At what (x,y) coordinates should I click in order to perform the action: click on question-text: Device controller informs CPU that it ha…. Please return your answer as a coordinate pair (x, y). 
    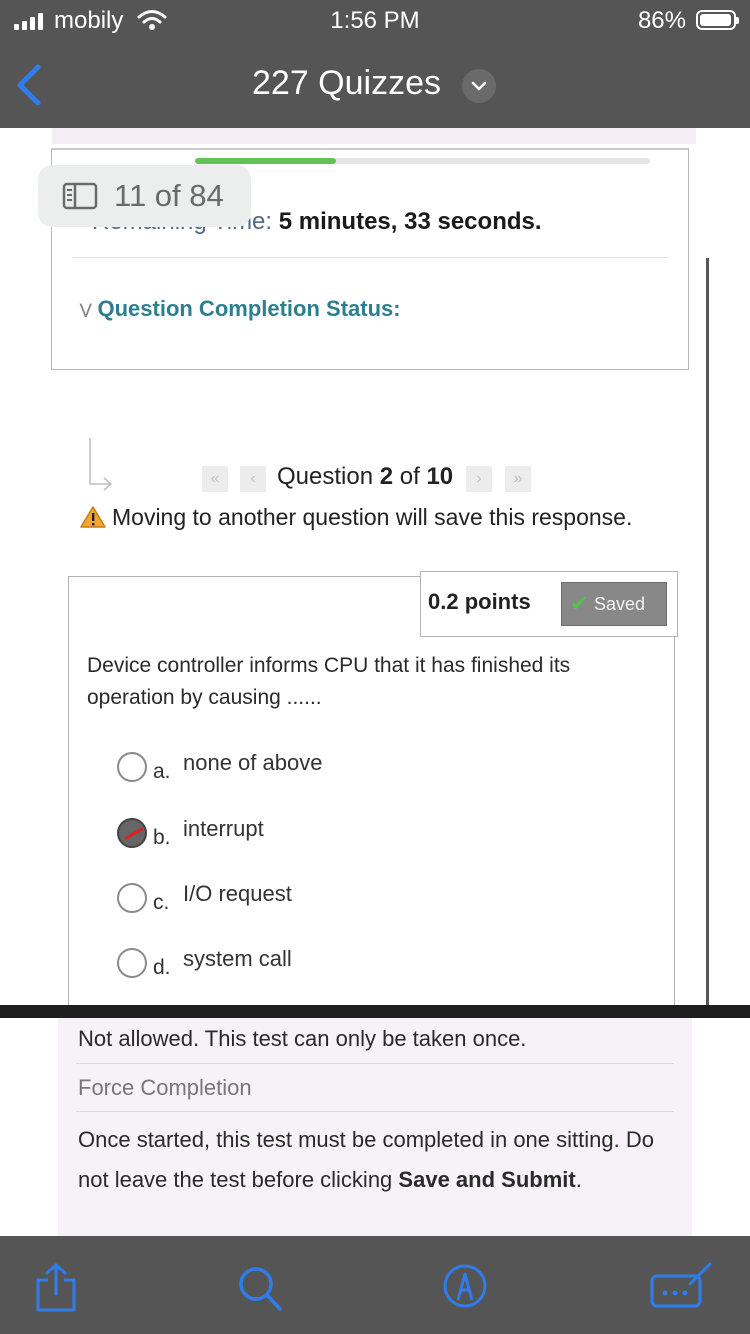
    Looking at the image, I should click on (329, 681).